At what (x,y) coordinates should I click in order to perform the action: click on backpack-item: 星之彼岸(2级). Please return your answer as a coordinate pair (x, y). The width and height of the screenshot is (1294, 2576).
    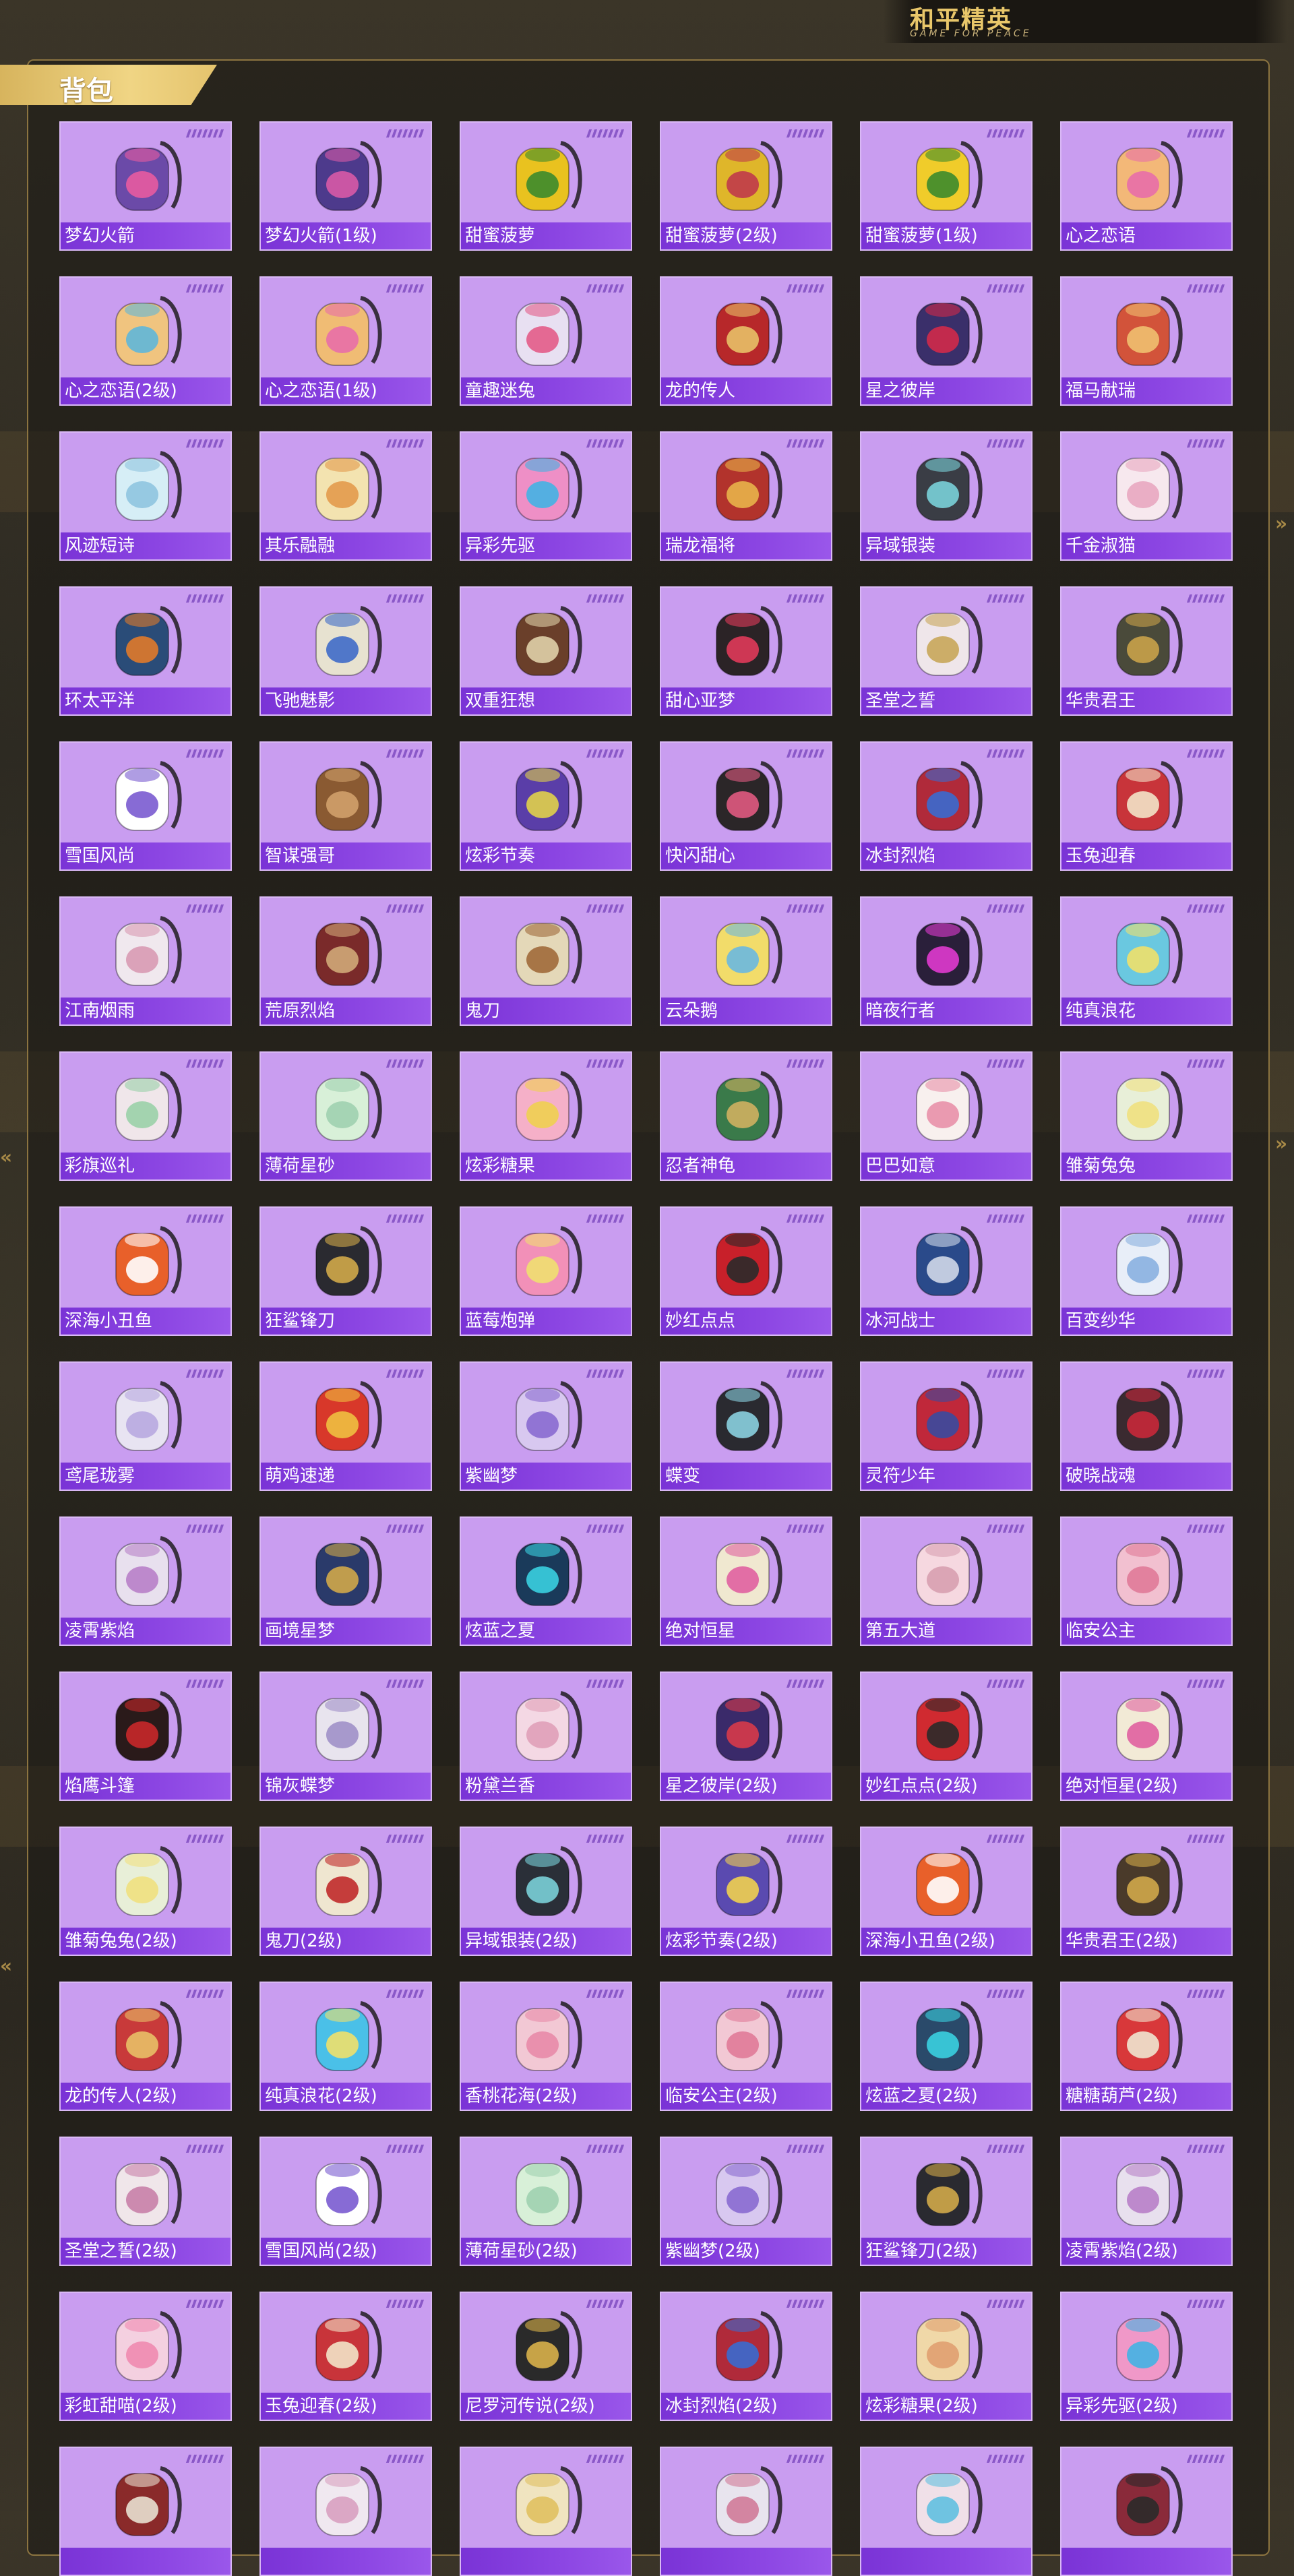
    Looking at the image, I should click on (746, 1737).